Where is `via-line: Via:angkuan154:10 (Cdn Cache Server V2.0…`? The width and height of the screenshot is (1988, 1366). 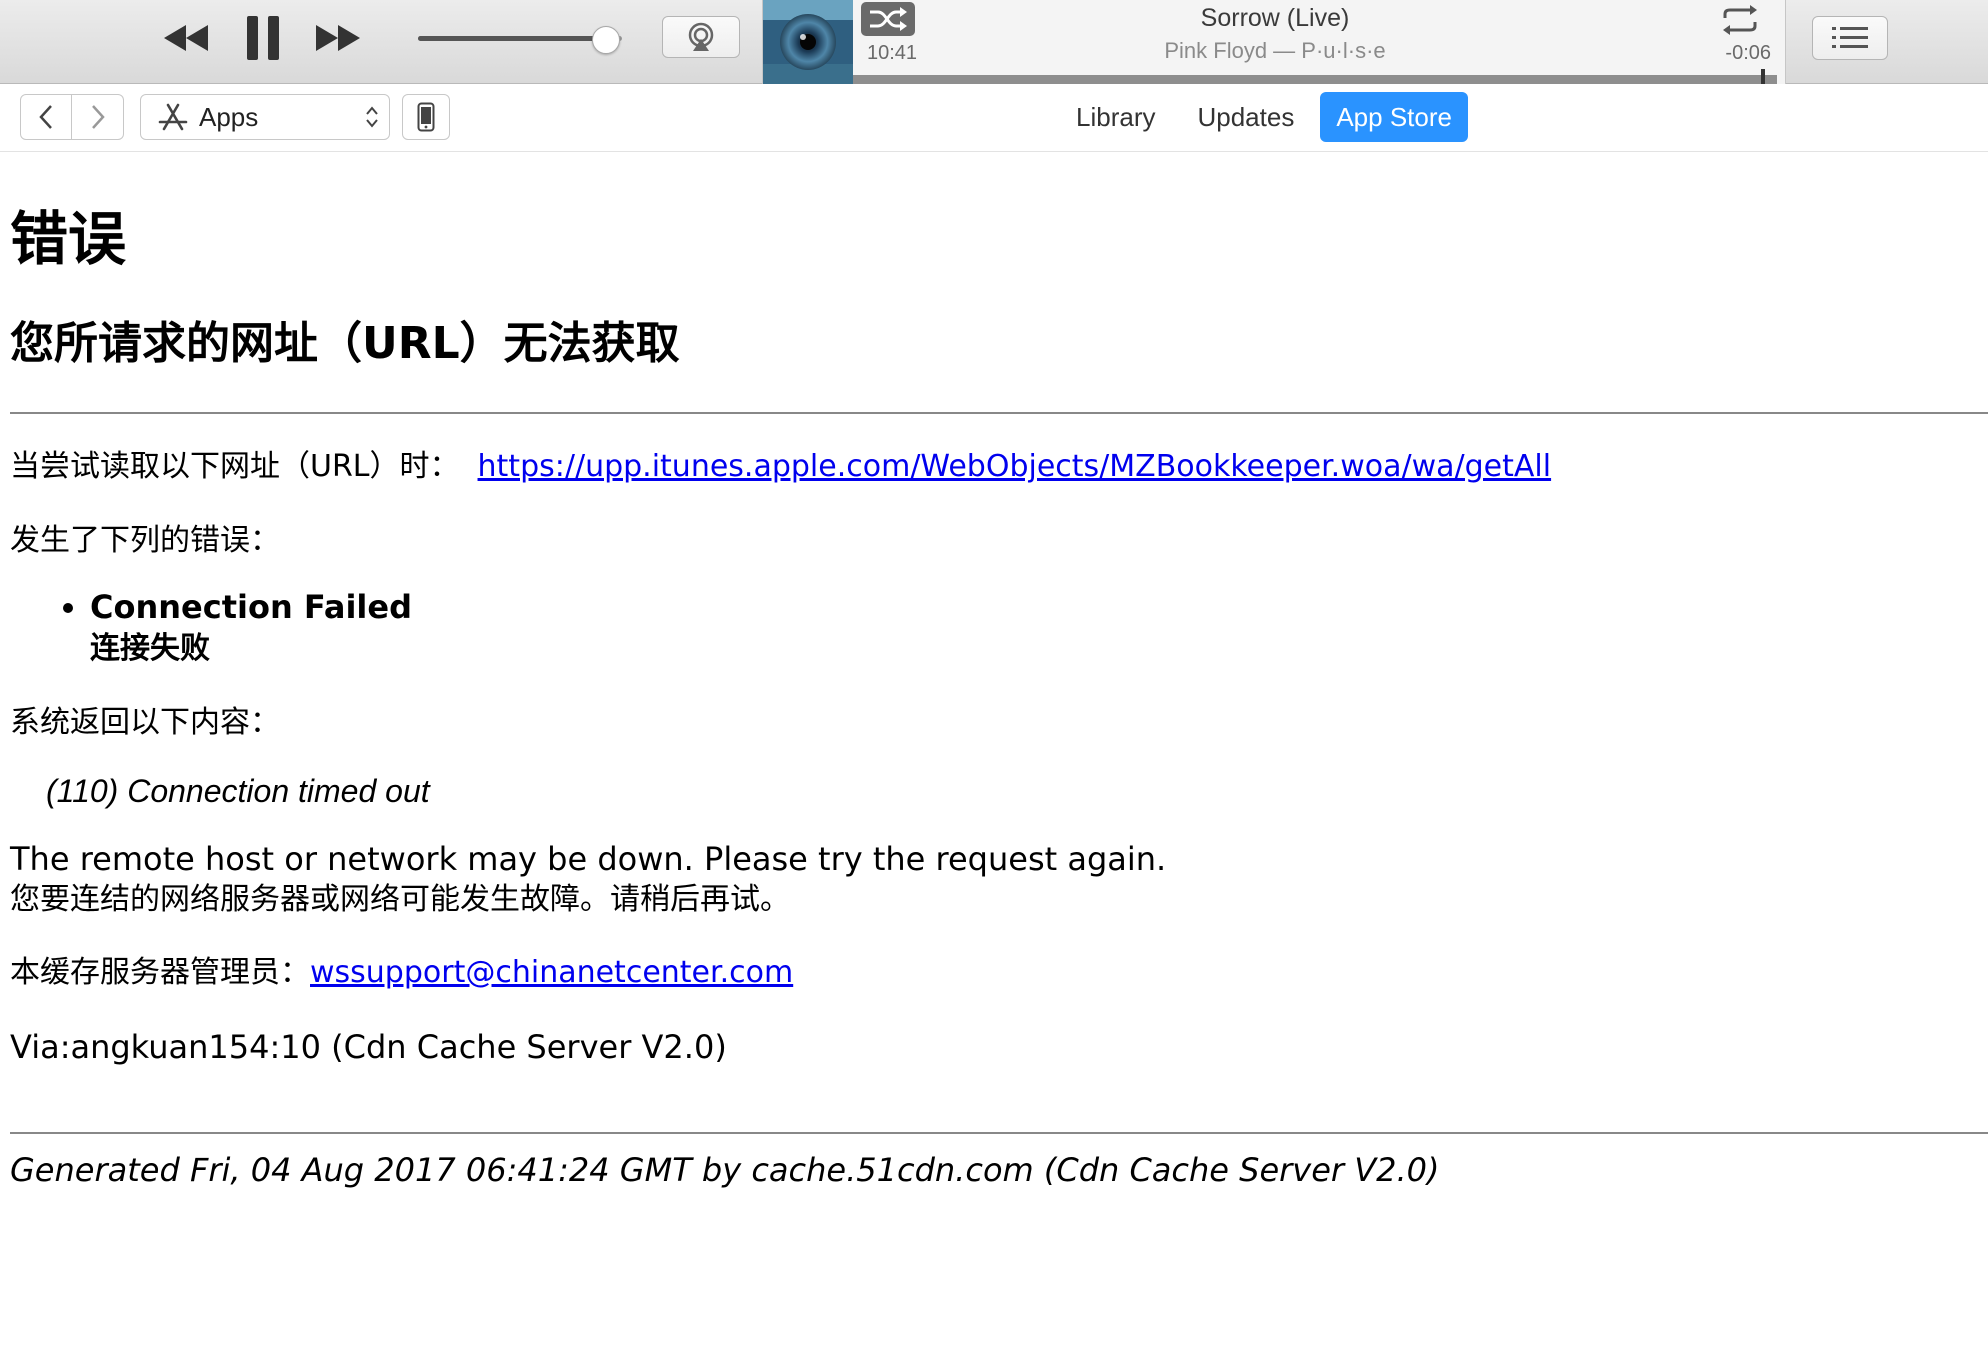 via-line: Via:angkuan154:10 (Cdn Cache Server V2.0… is located at coordinates (368, 1047).